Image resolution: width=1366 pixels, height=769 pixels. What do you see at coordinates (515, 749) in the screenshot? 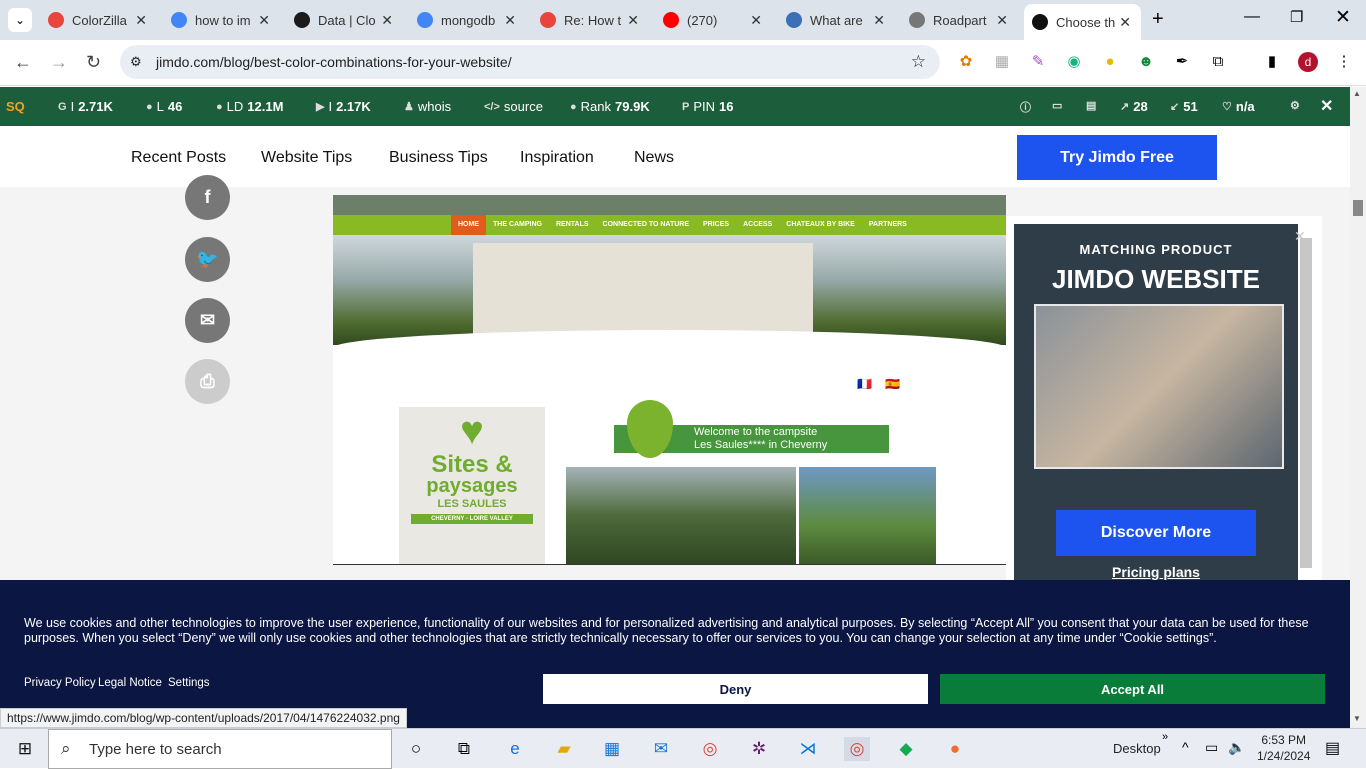
I see `edge-icon: e` at bounding box center [515, 749].